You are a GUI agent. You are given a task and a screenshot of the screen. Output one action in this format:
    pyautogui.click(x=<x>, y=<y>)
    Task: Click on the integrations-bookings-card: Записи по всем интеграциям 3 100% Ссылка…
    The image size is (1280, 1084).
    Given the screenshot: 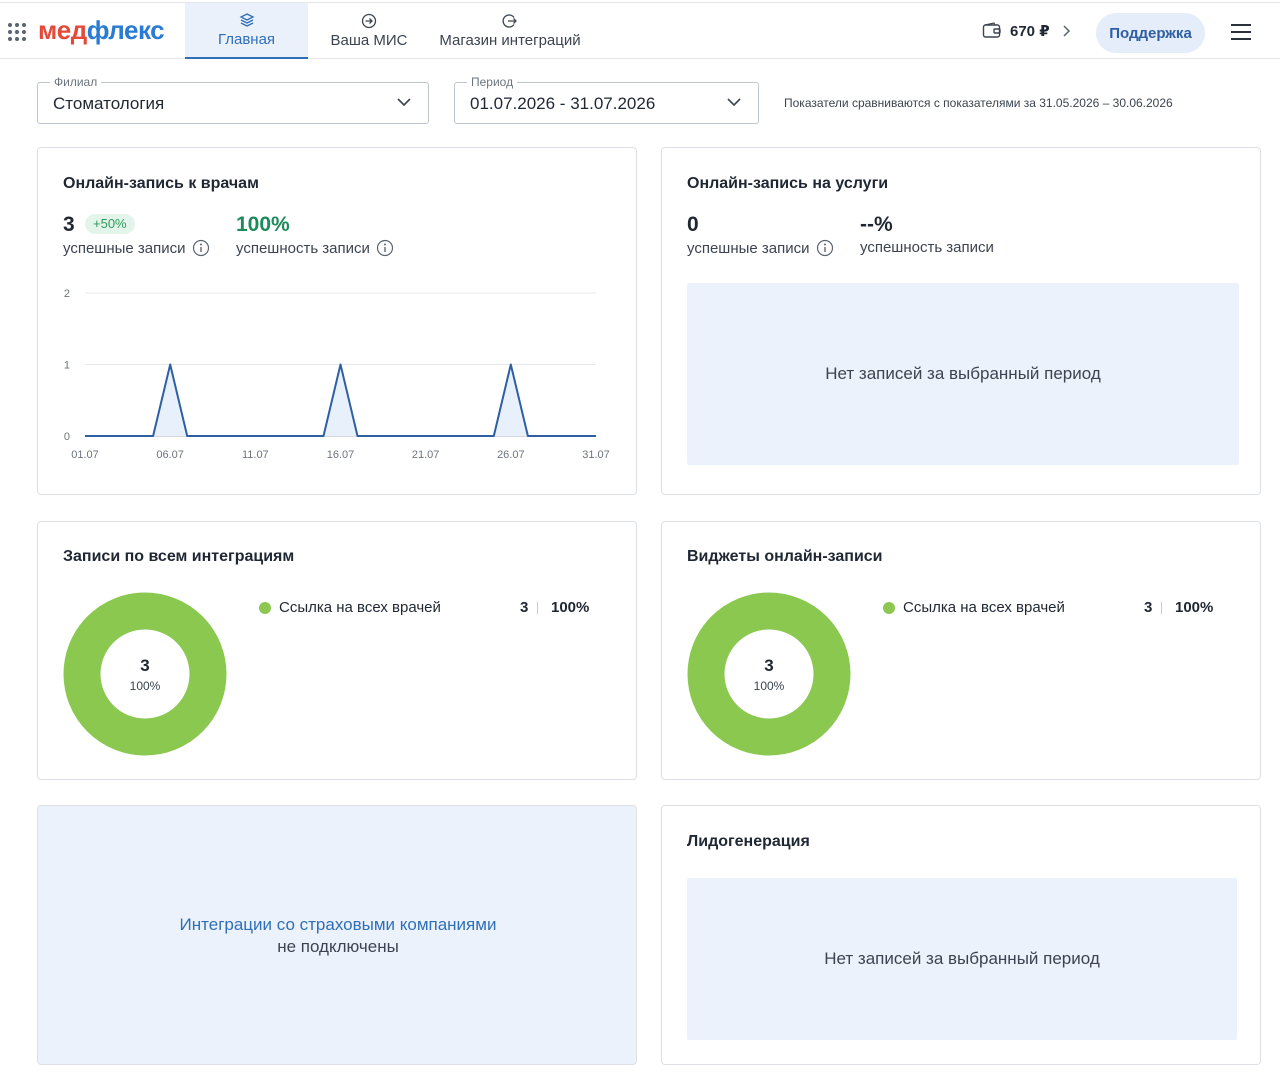 What is the action you would take?
    pyautogui.click(x=337, y=650)
    